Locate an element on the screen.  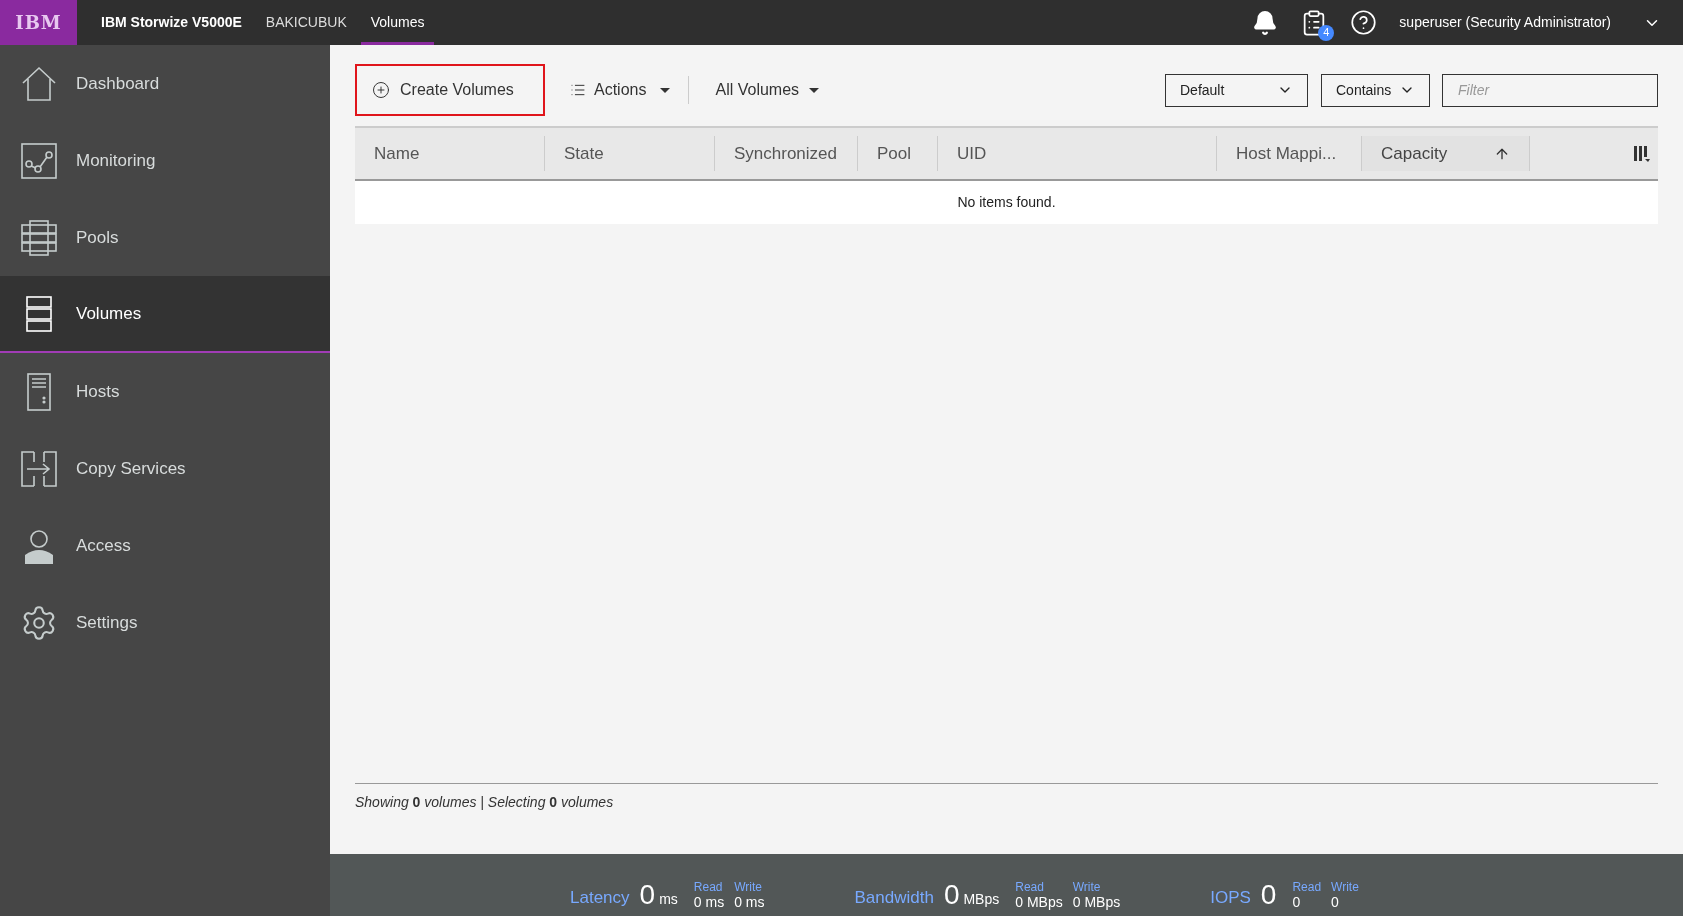
breadcrumb-tab: Volumes is located at coordinates (397, 22).